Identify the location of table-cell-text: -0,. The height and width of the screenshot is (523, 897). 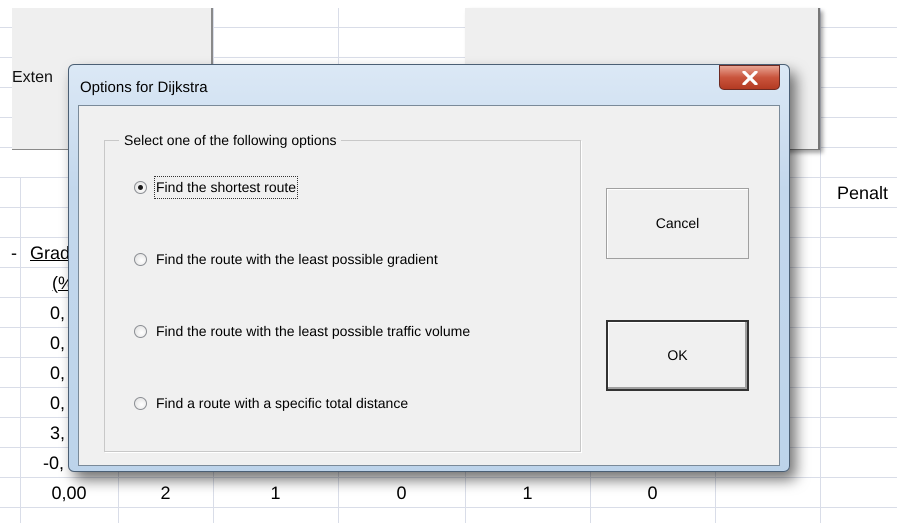
(53, 463).